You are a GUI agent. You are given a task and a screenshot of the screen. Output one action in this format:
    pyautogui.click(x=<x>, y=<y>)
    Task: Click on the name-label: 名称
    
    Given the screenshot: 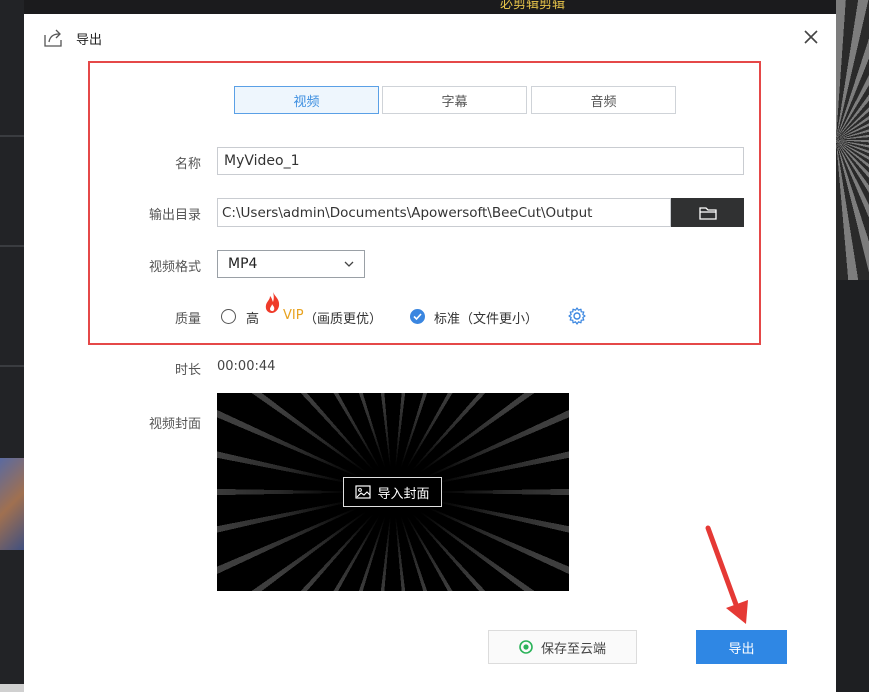 What is the action you would take?
    pyautogui.click(x=187, y=164)
    